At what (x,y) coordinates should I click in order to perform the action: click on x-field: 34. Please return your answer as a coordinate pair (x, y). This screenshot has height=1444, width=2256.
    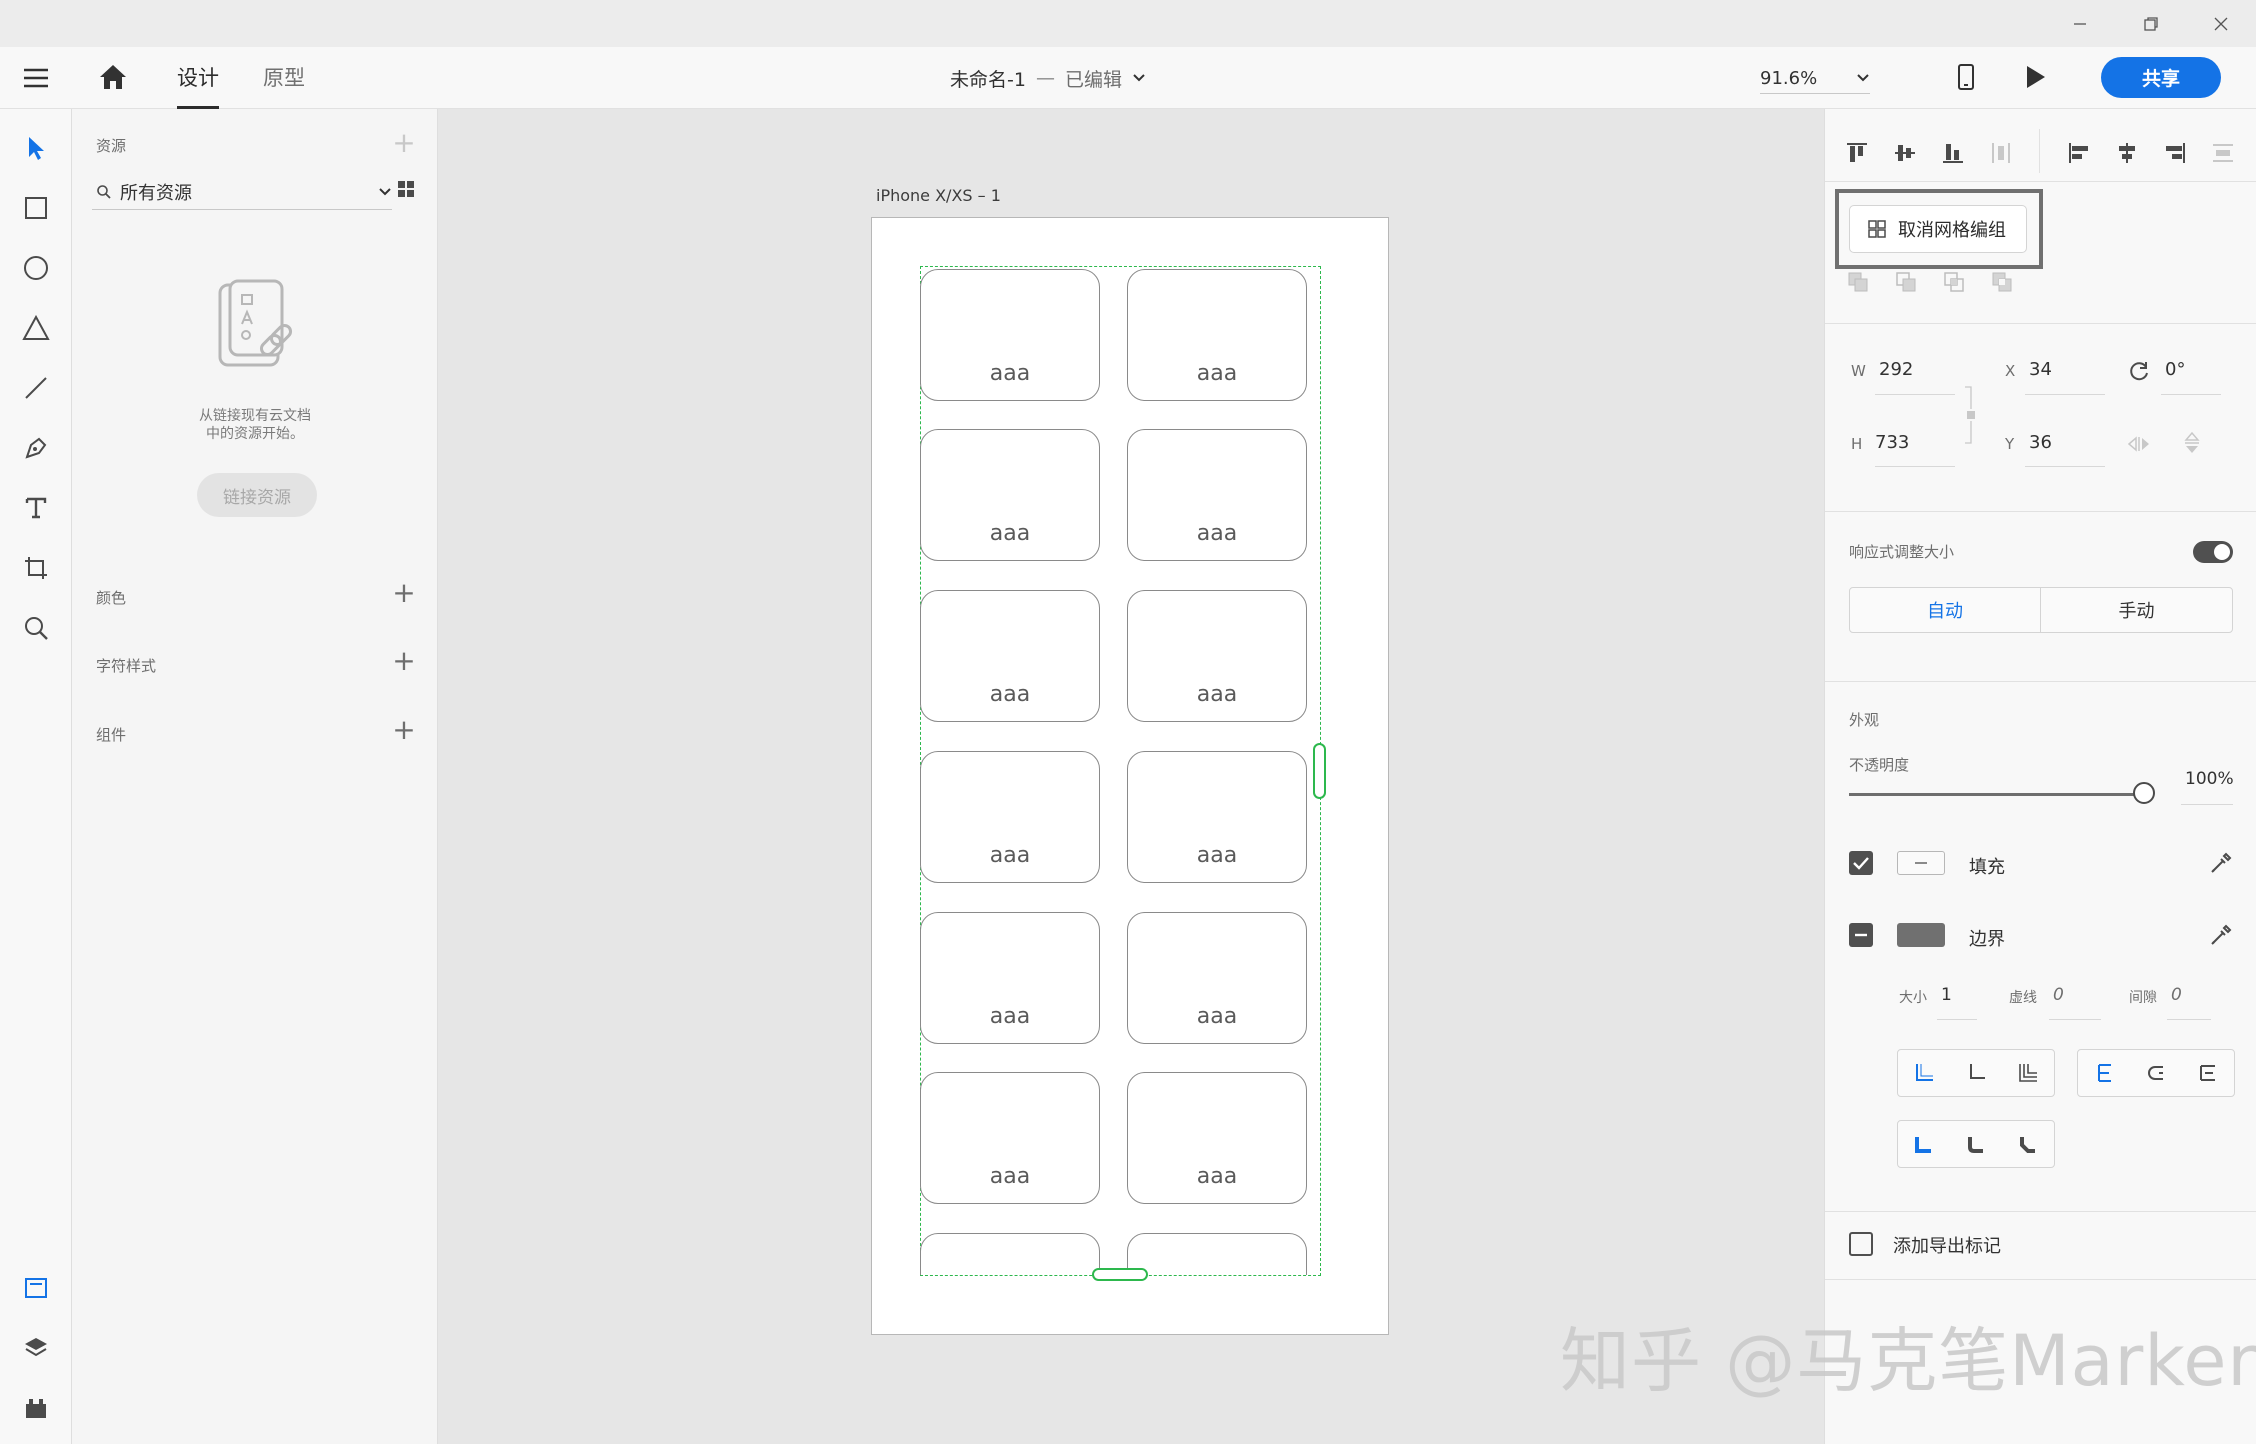
    Looking at the image, I should click on (2040, 369).